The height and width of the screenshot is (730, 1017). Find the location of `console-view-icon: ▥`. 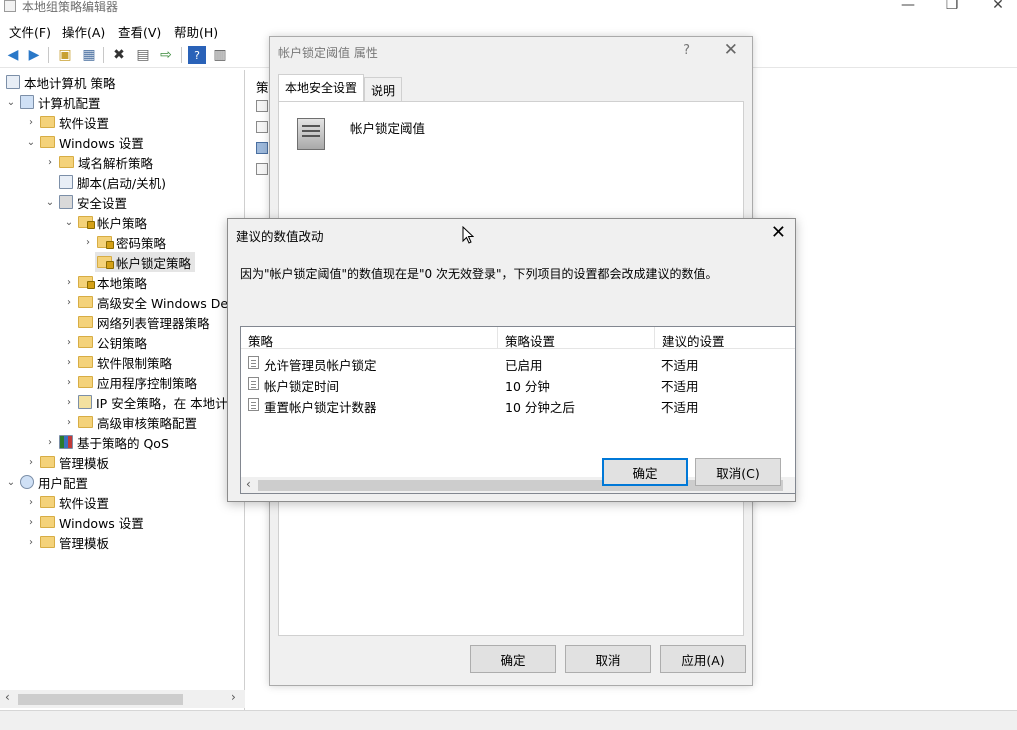

console-view-icon: ▥ is located at coordinates (220, 55).